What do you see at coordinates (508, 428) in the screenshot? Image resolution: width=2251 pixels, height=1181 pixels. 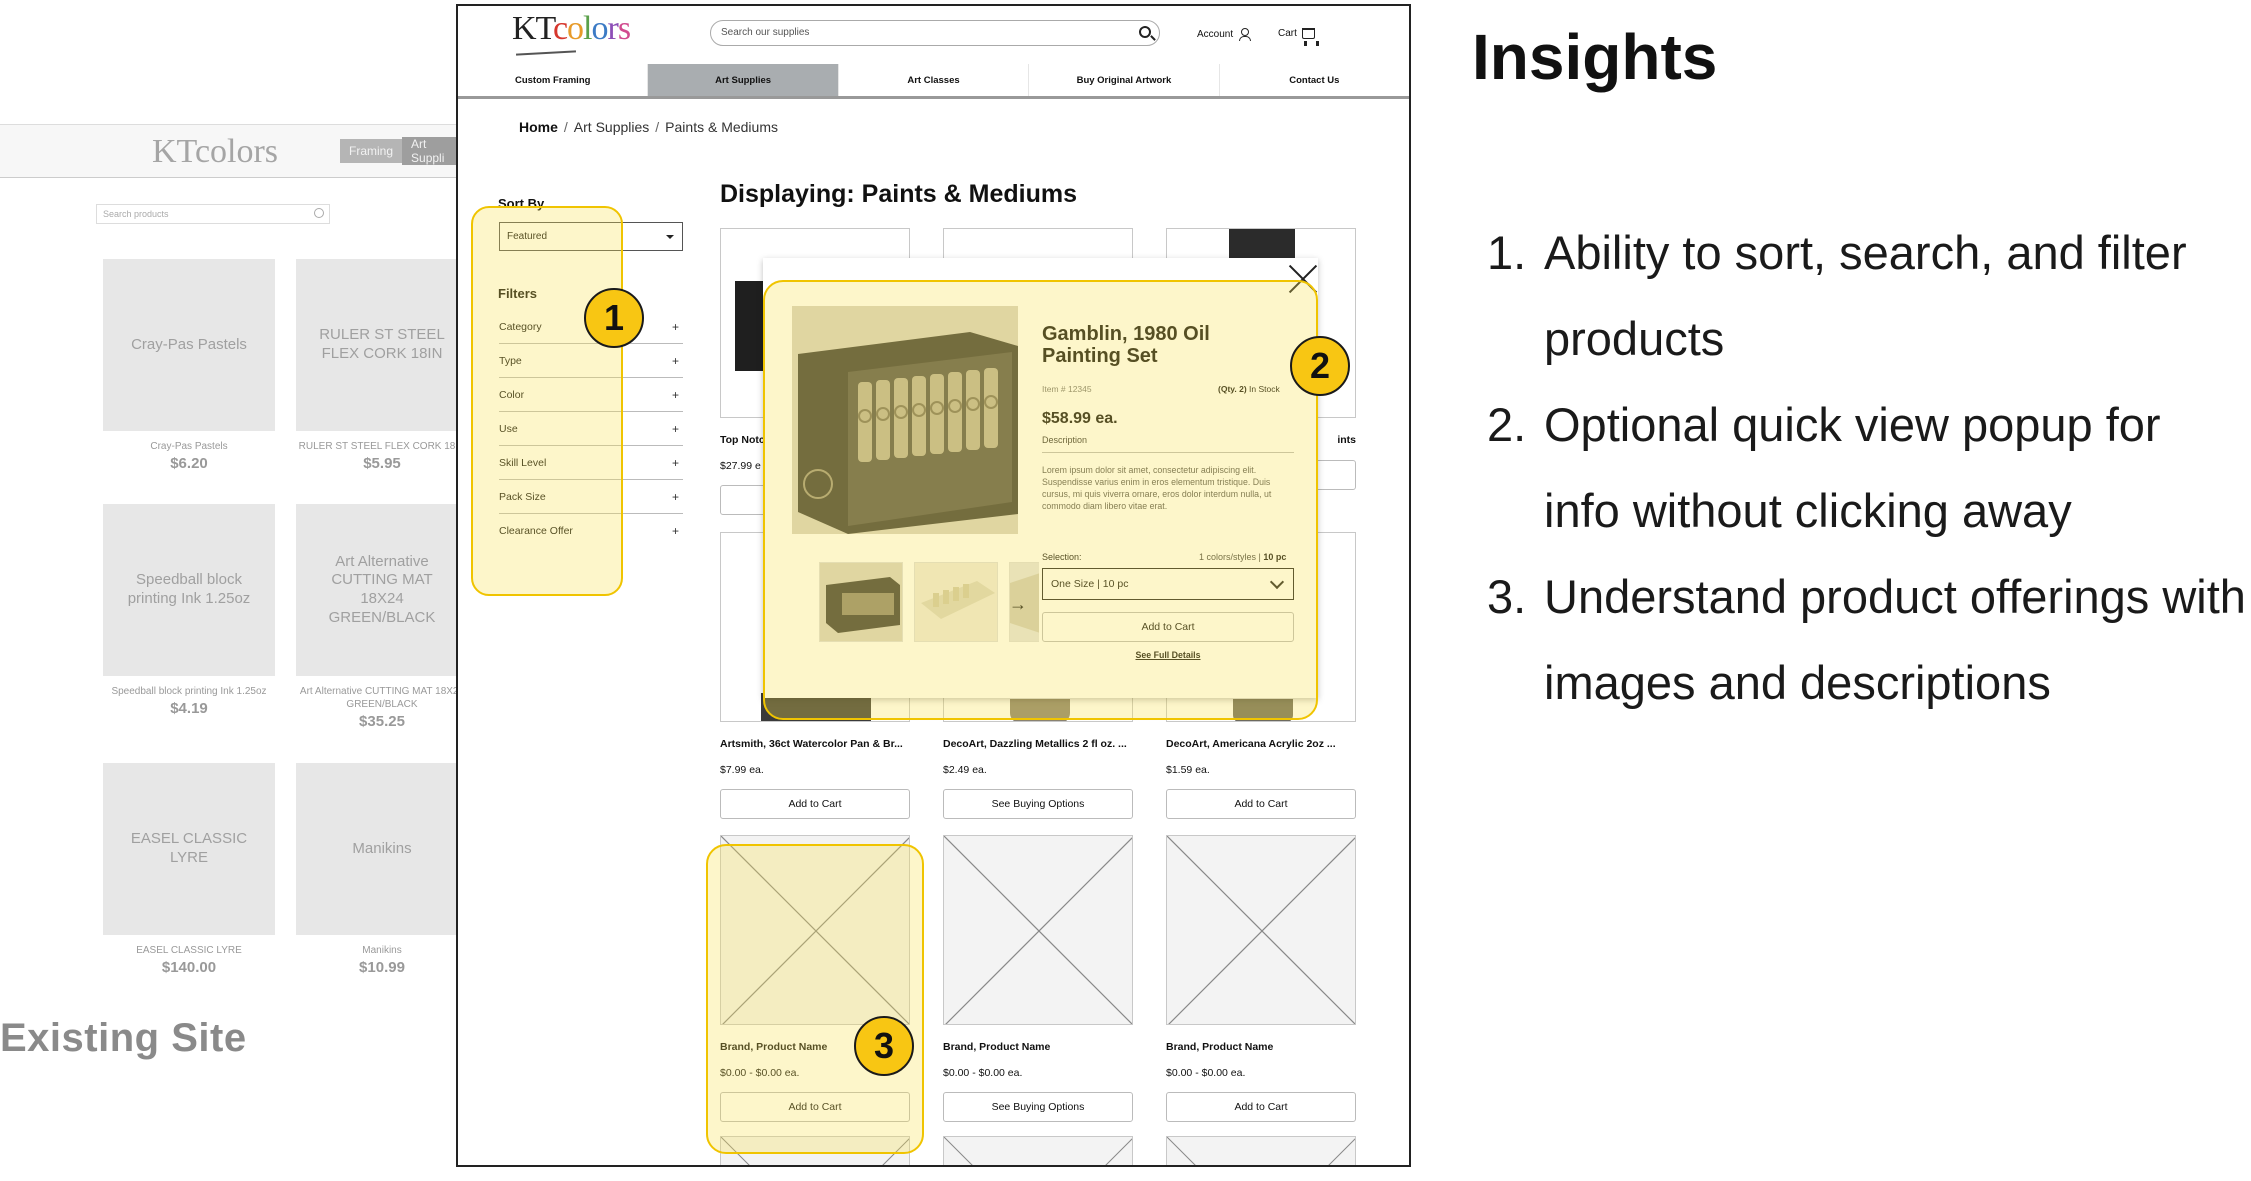 I see `filter-label: Use` at bounding box center [508, 428].